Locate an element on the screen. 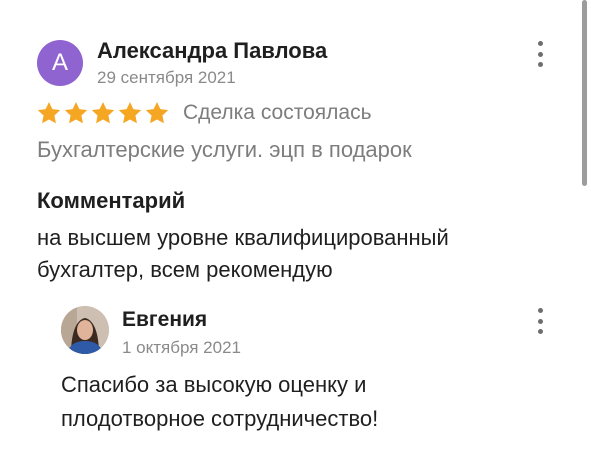 This screenshot has width=591, height=466. reply-avatar-photo is located at coordinates (85, 330).